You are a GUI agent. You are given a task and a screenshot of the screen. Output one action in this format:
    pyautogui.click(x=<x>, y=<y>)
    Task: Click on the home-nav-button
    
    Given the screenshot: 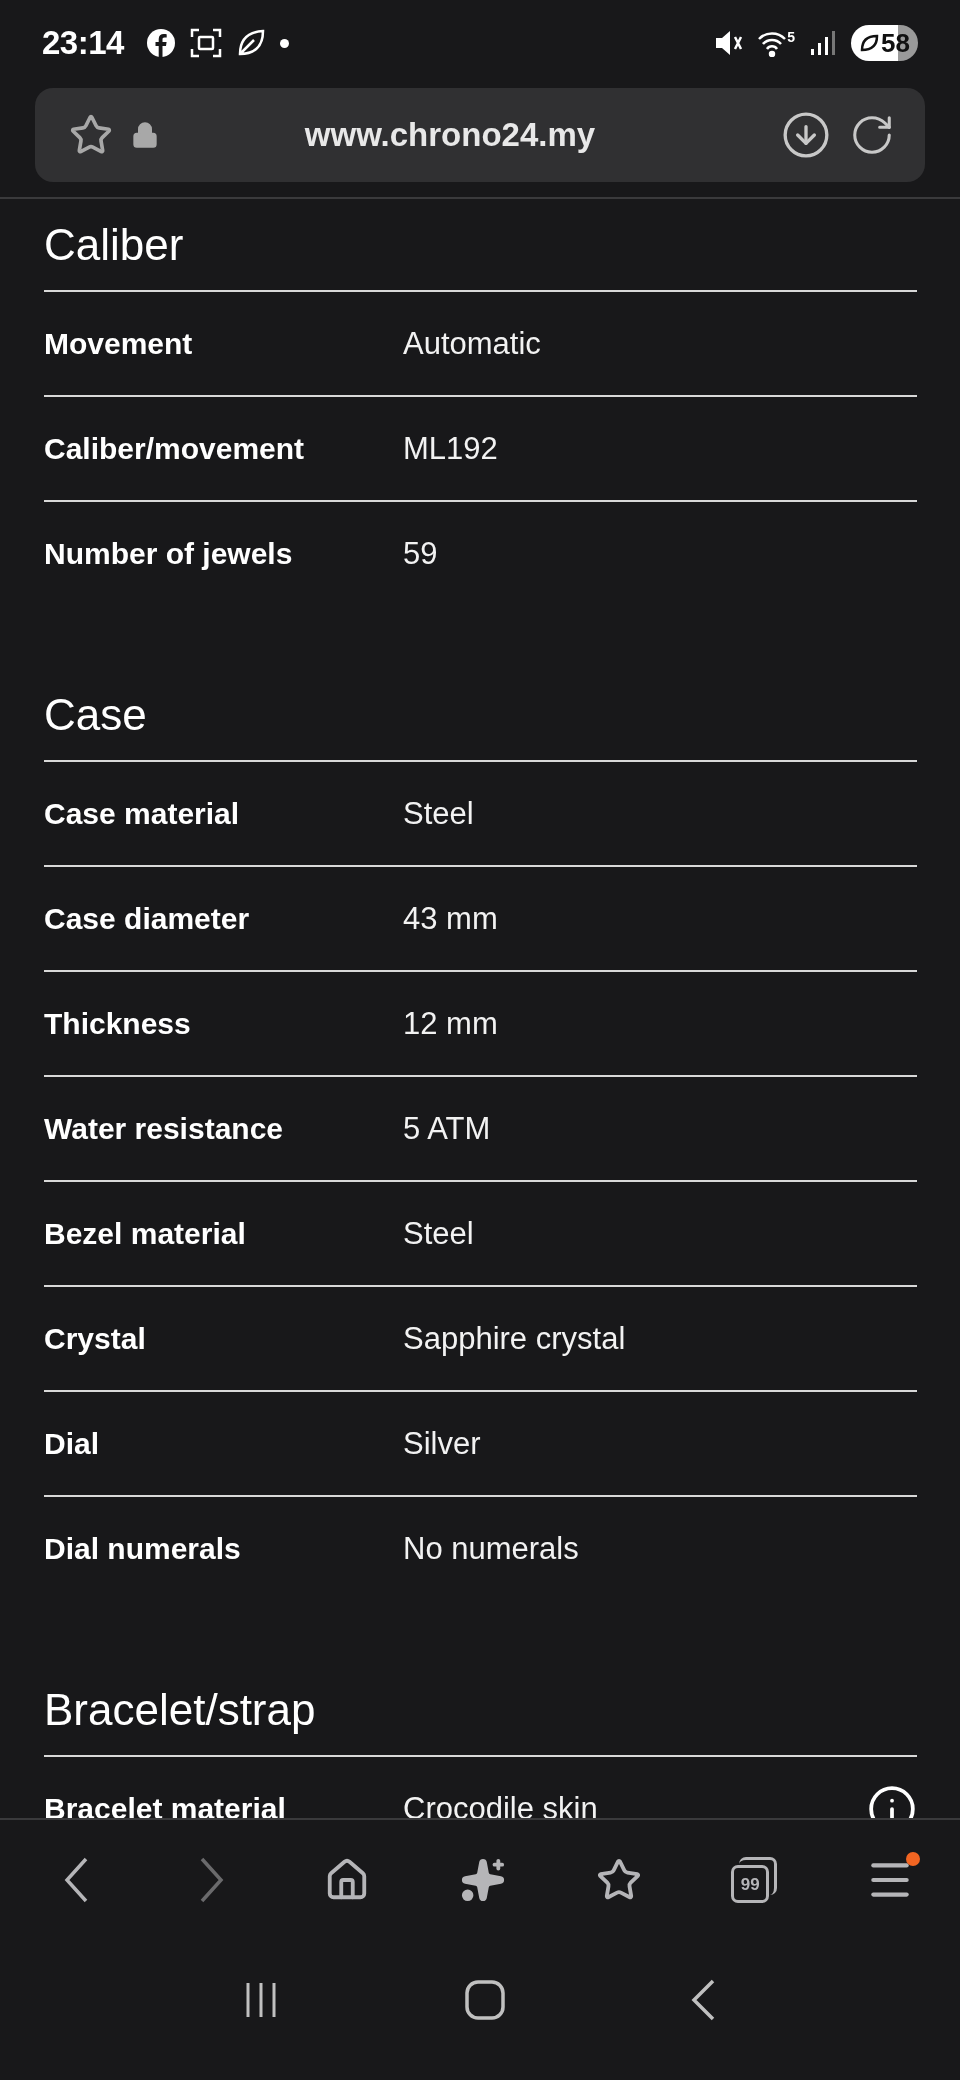 What is the action you would take?
    pyautogui.click(x=485, y=2000)
    